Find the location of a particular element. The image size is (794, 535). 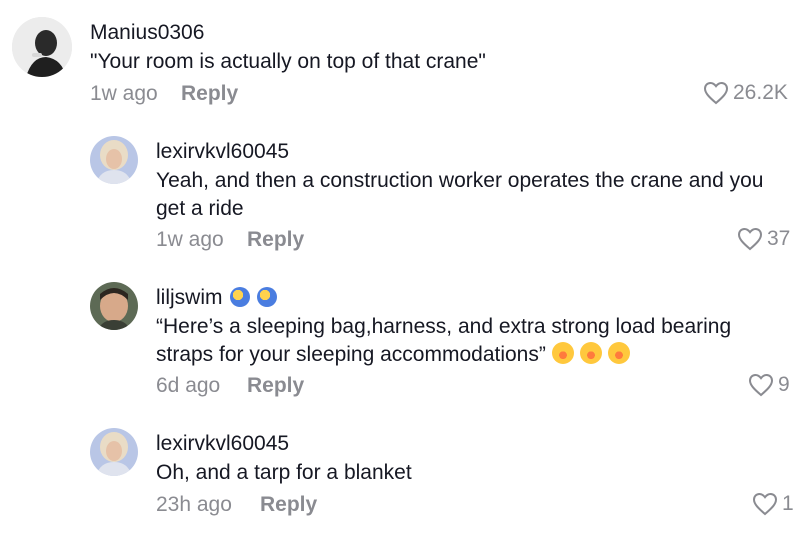

like-button: 26.2K is located at coordinates (745, 93).